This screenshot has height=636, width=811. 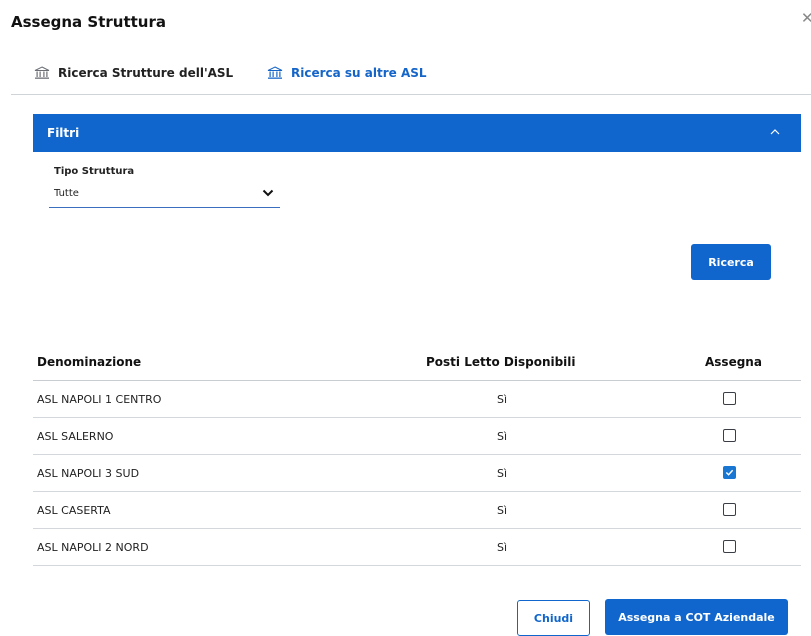 What do you see at coordinates (417, 547) in the screenshot?
I see `table-row: ASL NAPOLI 2 NORD Sì` at bounding box center [417, 547].